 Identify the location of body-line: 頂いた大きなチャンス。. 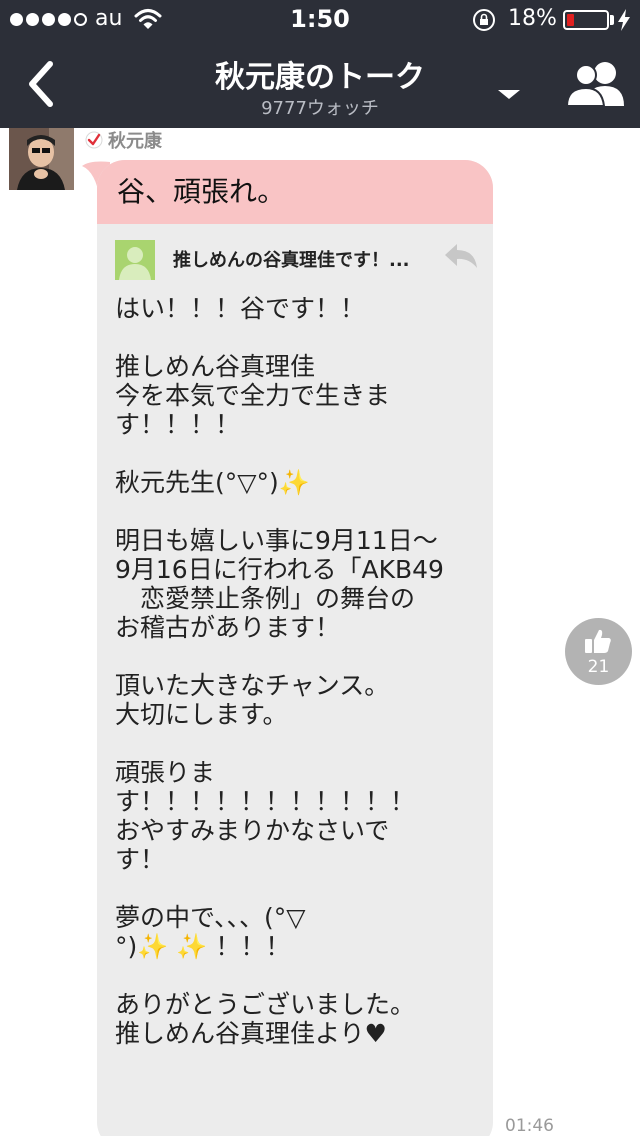
(252, 685).